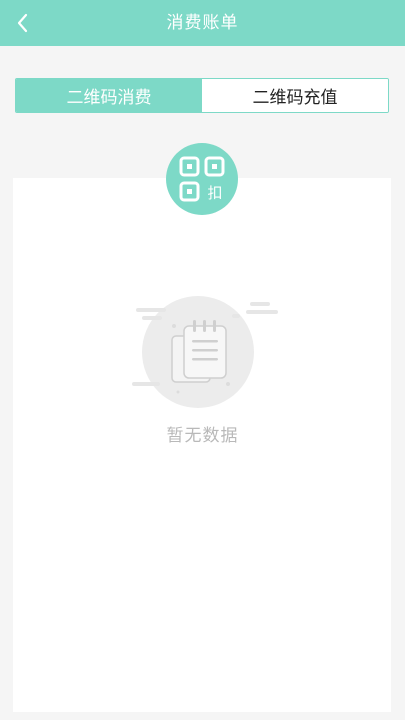 This screenshot has width=405, height=720. I want to click on tab-qr-consume: 二维码消费, so click(109, 95).